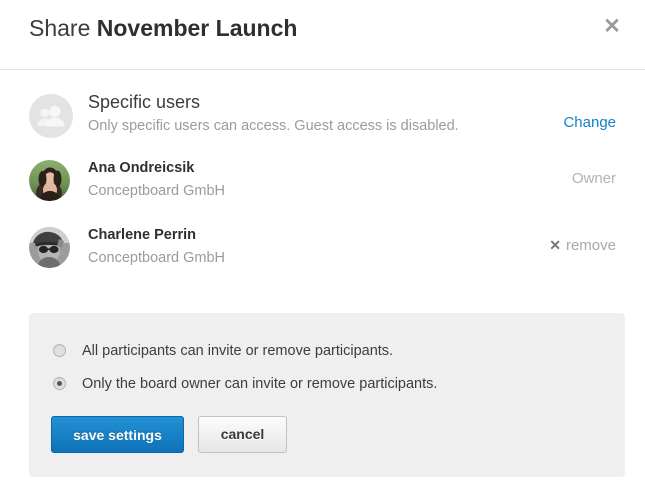  I want to click on member-row: Ana Ondreicsik Conceptboard GmbH Owner, so click(322, 189).